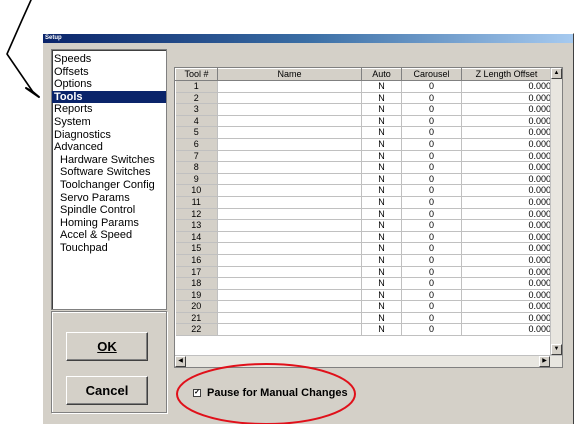 This screenshot has height=424, width=574. I want to click on nav-item-accel-speed: Accel & Speed, so click(109, 235).